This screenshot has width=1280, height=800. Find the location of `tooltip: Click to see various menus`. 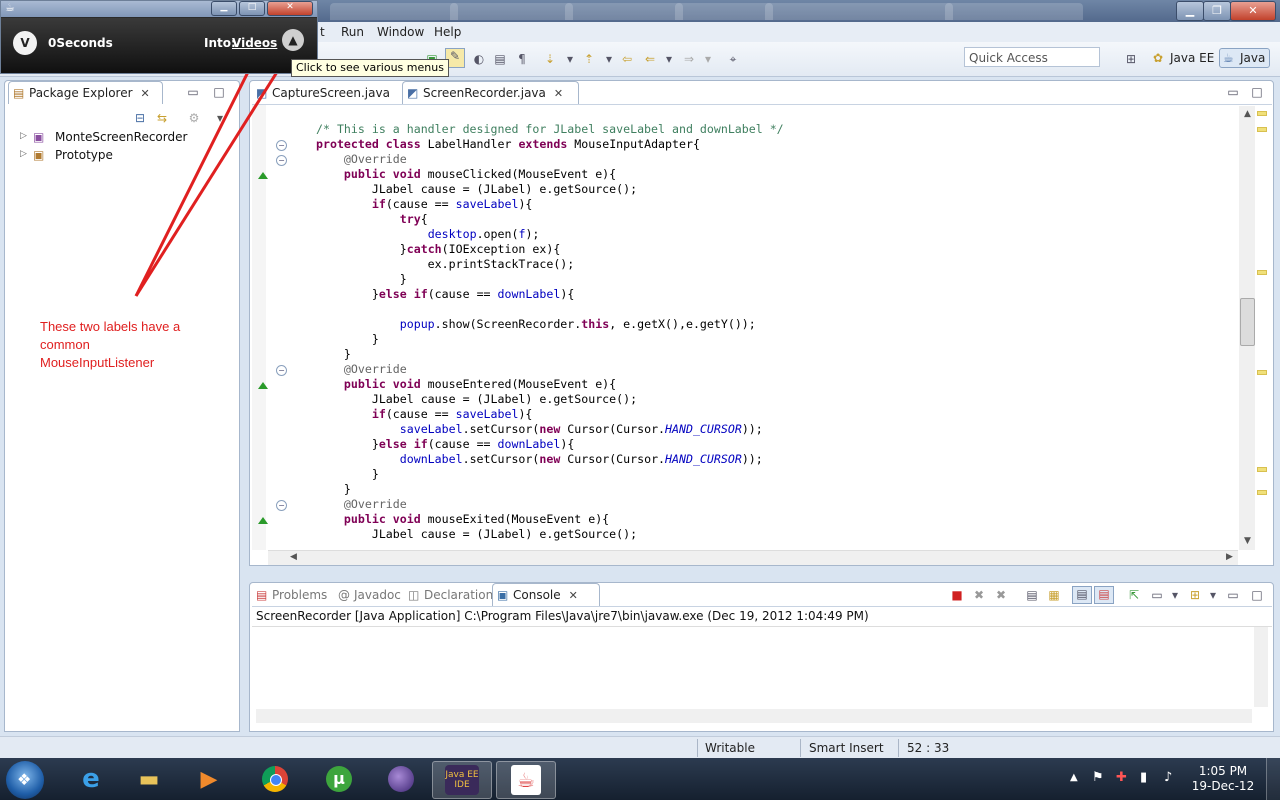

tooltip: Click to see various menus is located at coordinates (370, 68).